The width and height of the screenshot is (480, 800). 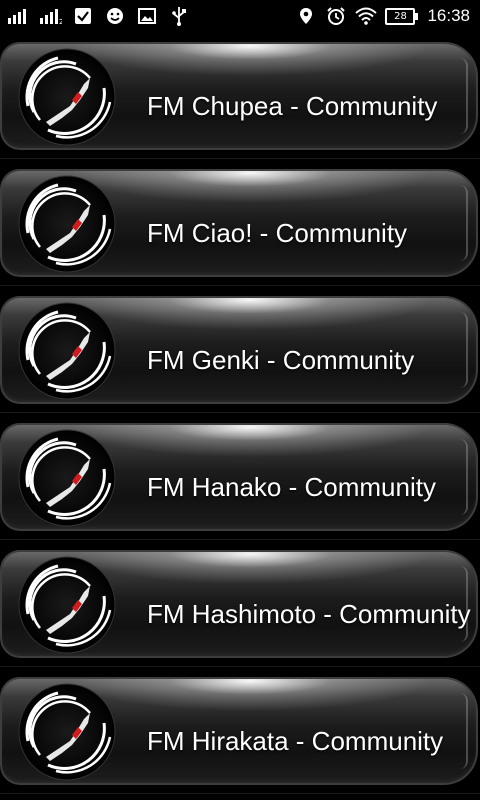 What do you see at coordinates (83, 16) in the screenshot?
I see `image-check-icon` at bounding box center [83, 16].